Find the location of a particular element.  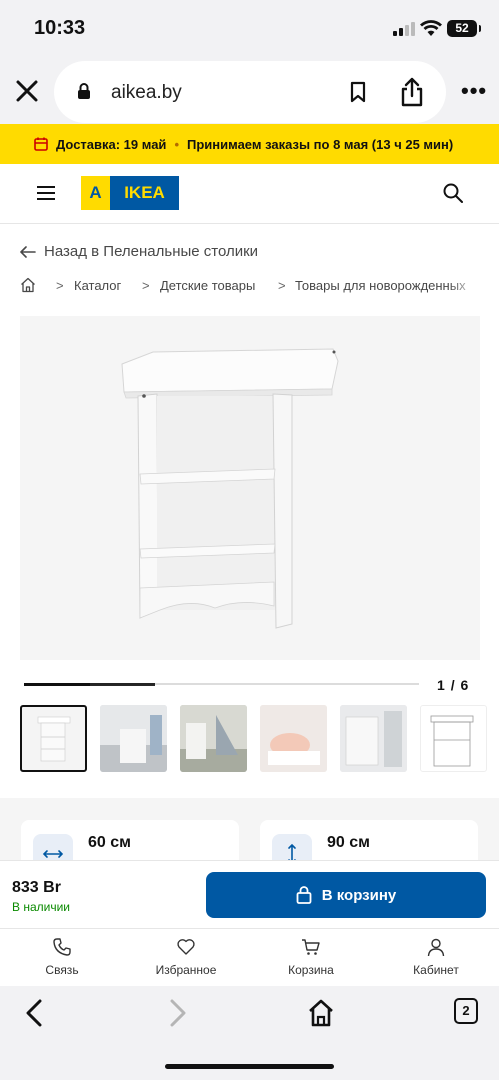

url-field: aikea.by is located at coordinates (250, 92).